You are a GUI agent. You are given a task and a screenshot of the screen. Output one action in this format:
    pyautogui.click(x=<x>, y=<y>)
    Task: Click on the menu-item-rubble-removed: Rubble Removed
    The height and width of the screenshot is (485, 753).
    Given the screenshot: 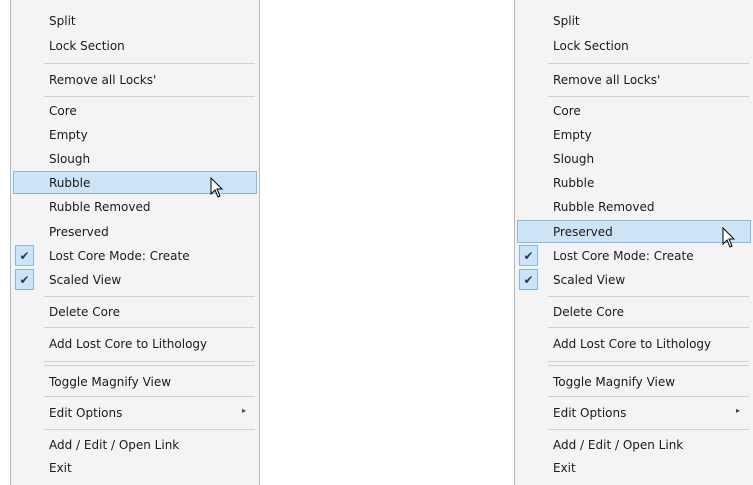 What is the action you would take?
    pyautogui.click(x=634, y=206)
    